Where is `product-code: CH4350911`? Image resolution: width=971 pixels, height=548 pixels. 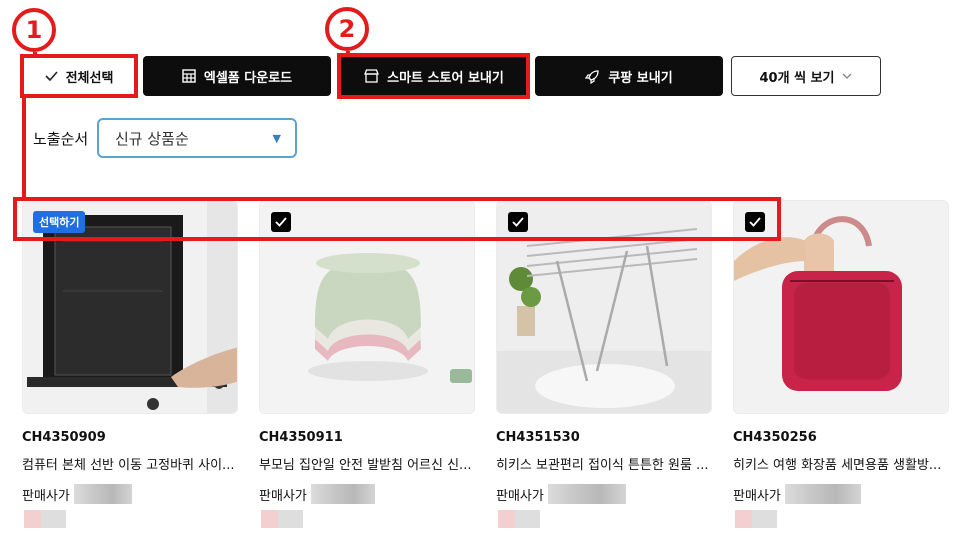
product-code: CH4350911 is located at coordinates (301, 437).